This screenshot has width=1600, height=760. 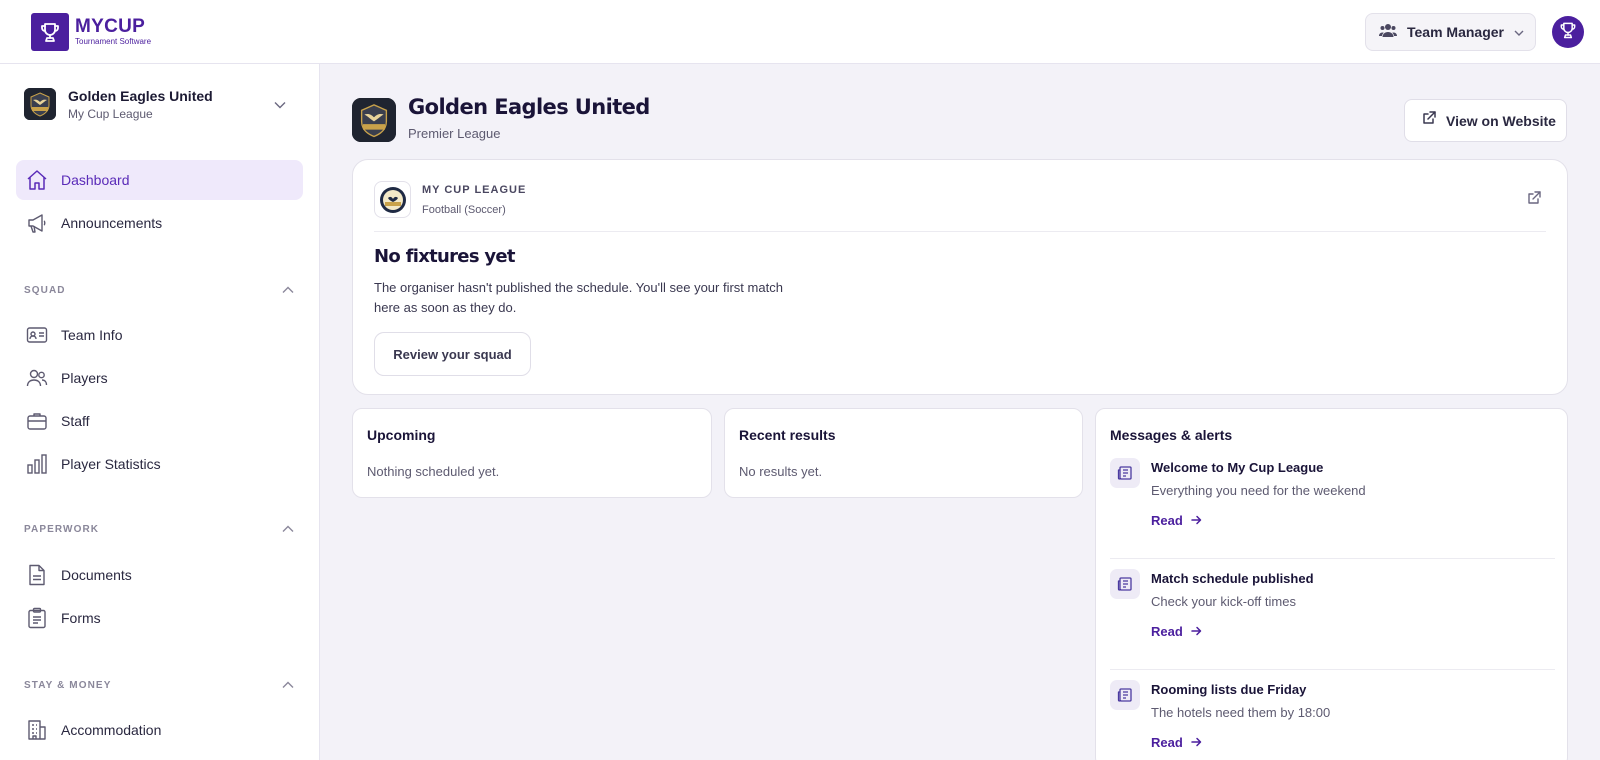 I want to click on sidebar-item-staff: Staff, so click(x=159, y=421).